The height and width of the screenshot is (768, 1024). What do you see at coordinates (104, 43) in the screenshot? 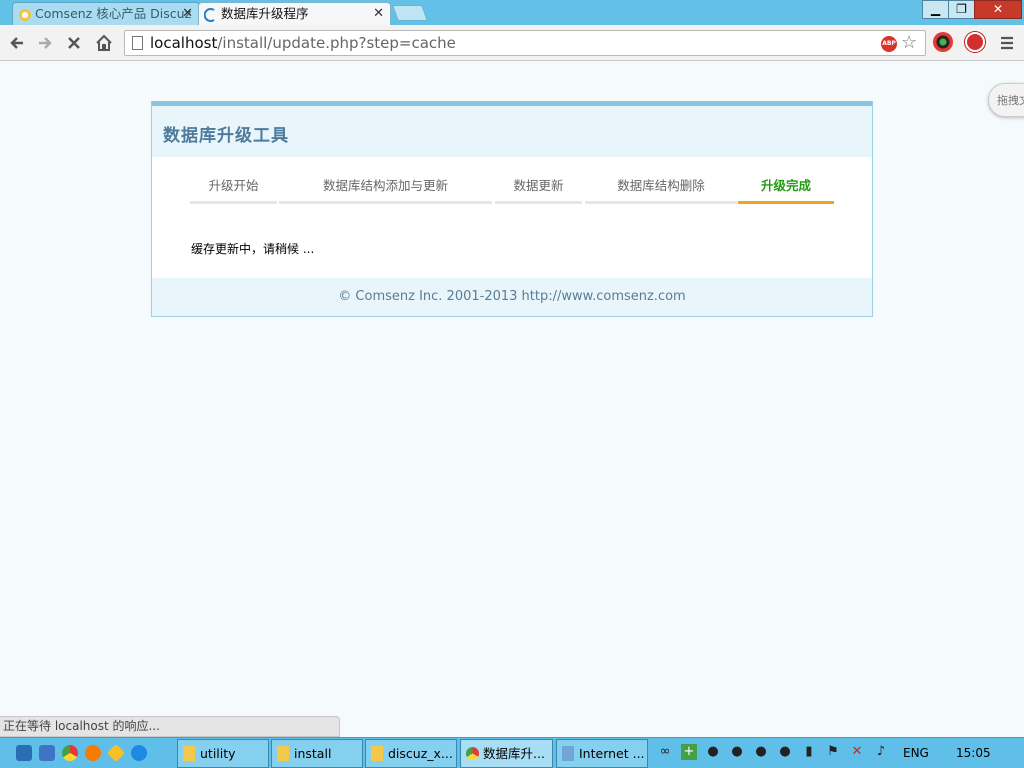
I see `home-icon` at bounding box center [104, 43].